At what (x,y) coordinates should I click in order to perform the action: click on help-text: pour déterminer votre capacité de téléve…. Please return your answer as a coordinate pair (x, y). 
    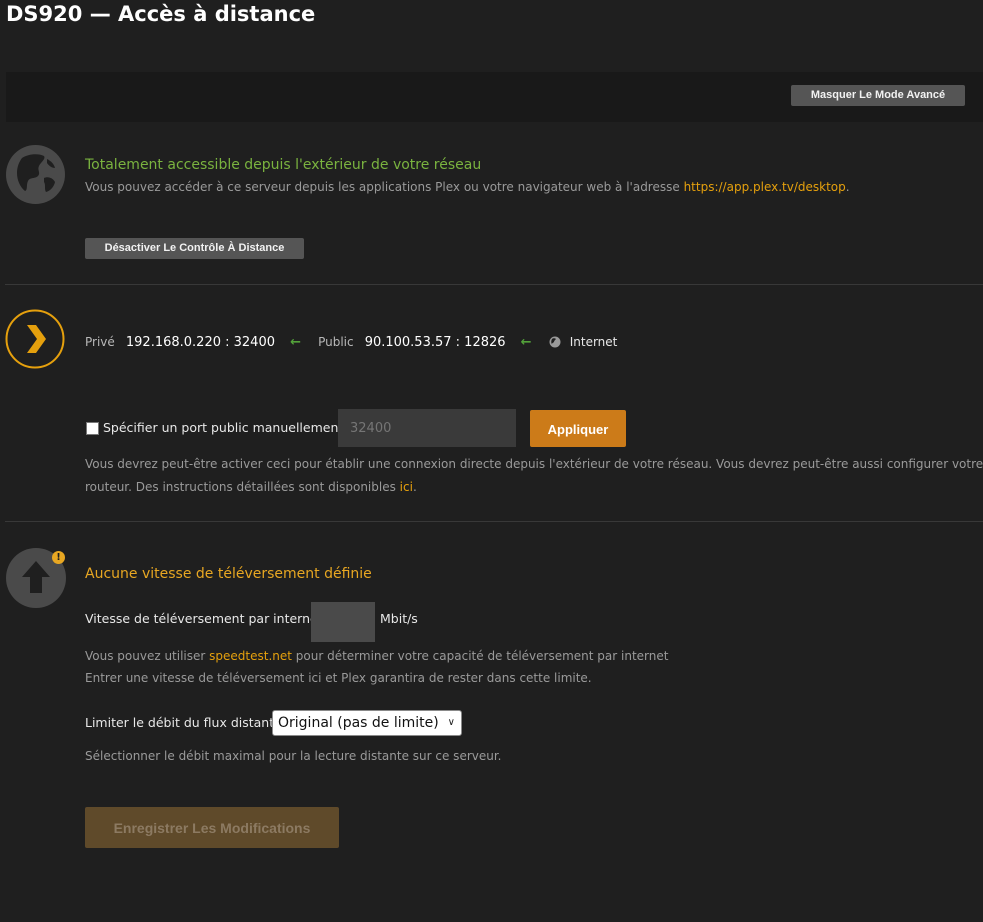
    Looking at the image, I should click on (480, 656).